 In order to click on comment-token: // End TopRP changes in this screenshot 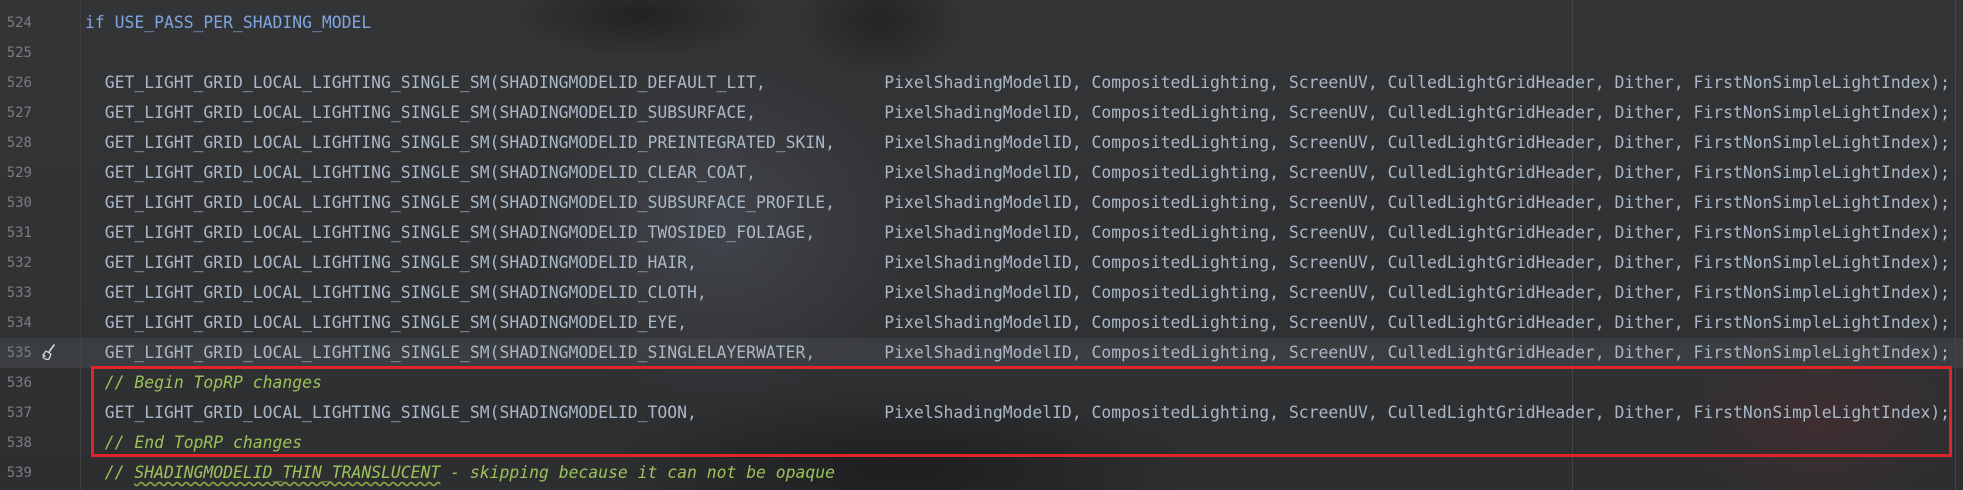, I will do `click(203, 442)`.